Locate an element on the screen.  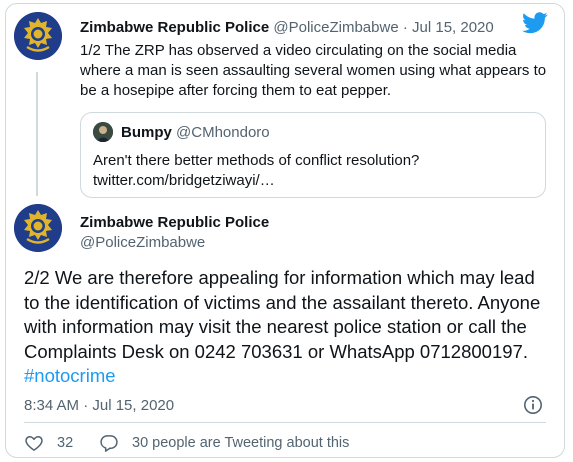
tweet2-timestamp: 8:34 AM · Jul 15, 2020 is located at coordinates (99, 406).